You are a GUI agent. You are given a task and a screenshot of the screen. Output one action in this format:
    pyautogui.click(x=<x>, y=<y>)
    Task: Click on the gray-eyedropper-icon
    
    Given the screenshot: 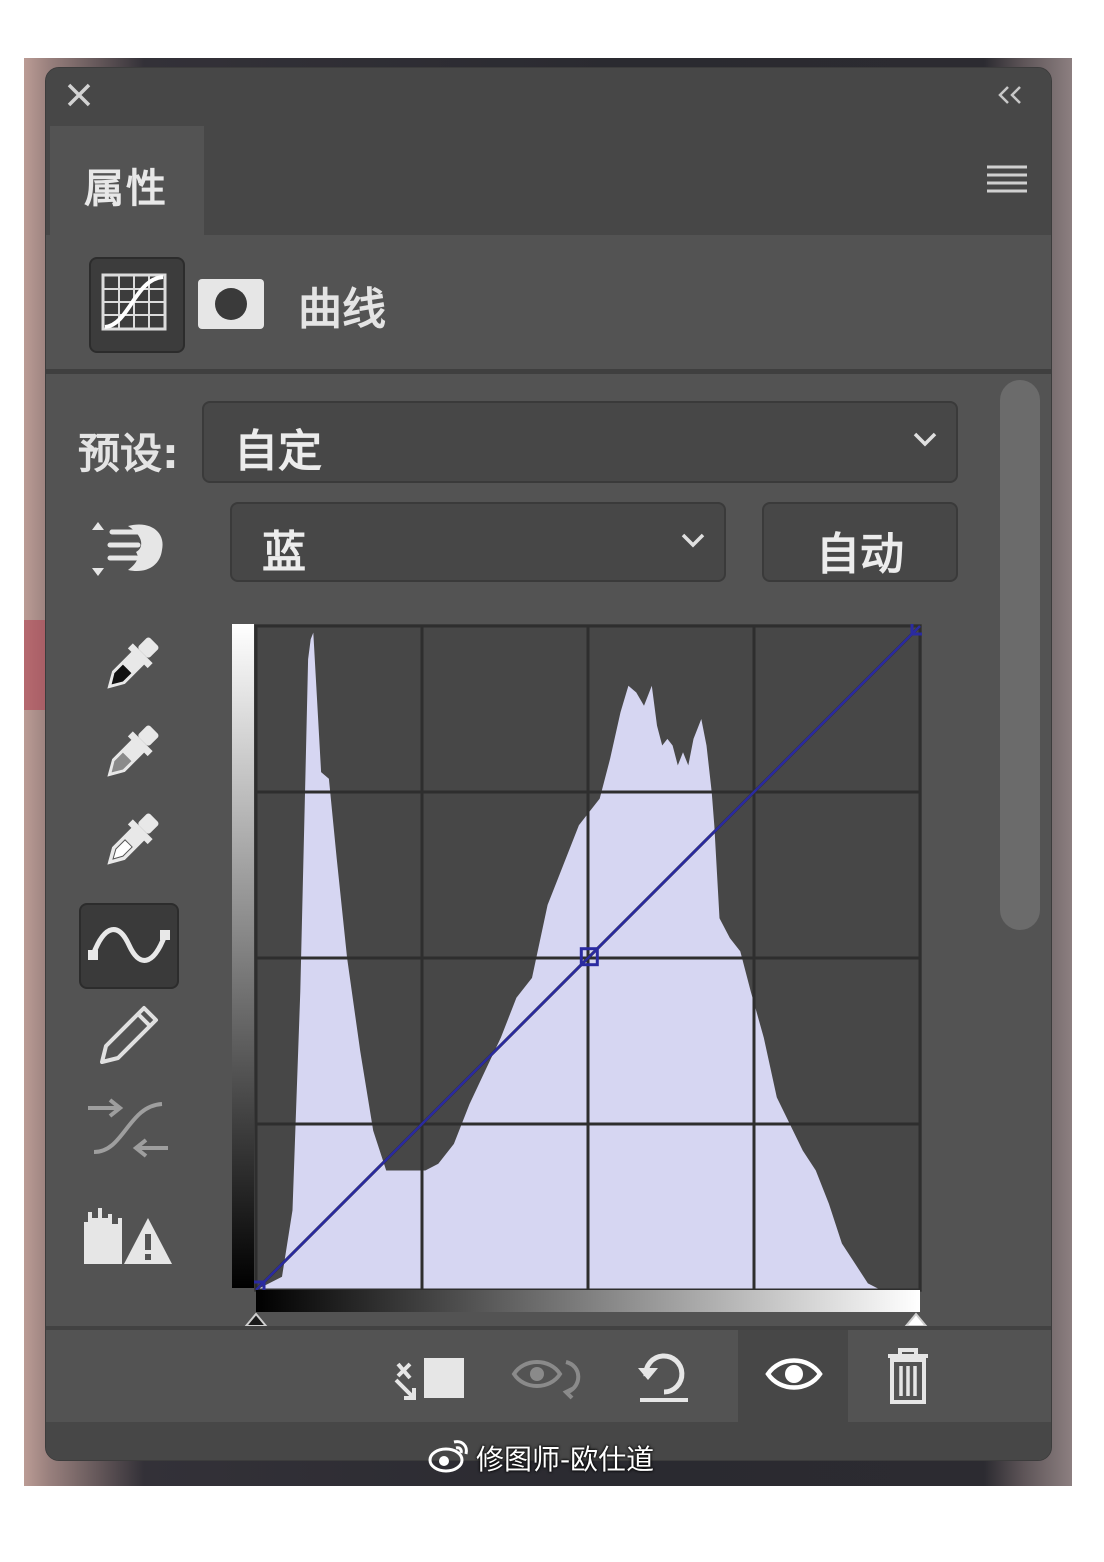 What is the action you would take?
    pyautogui.click(x=130, y=754)
    